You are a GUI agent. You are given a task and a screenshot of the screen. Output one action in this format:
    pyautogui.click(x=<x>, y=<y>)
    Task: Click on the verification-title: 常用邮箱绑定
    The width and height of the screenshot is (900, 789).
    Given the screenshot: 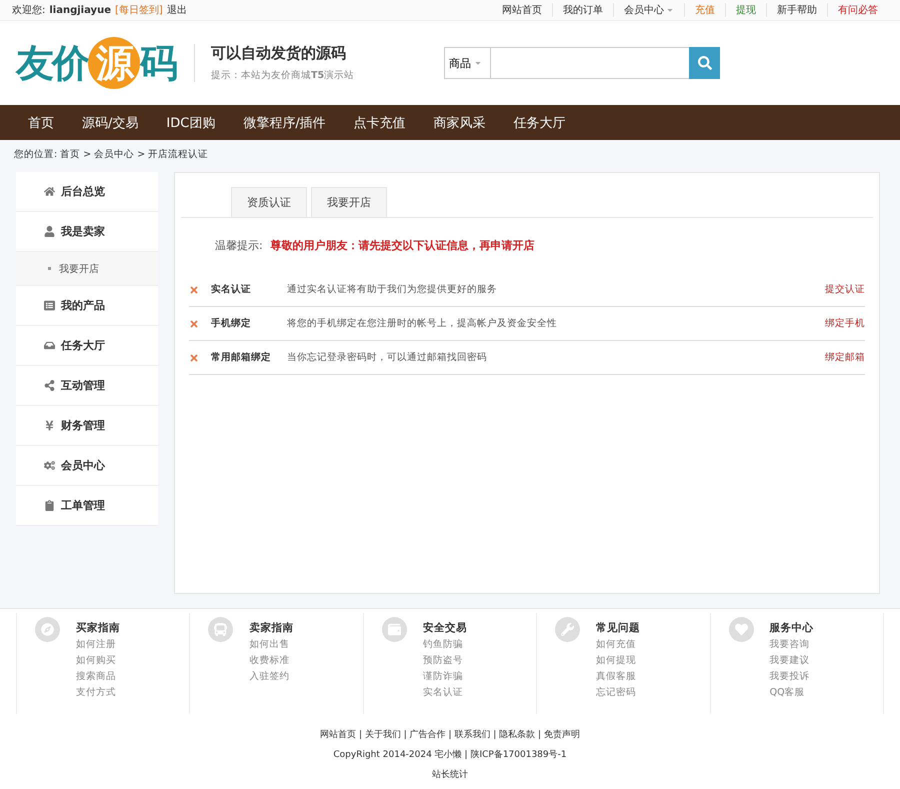 What is the action you would take?
    pyautogui.click(x=241, y=357)
    